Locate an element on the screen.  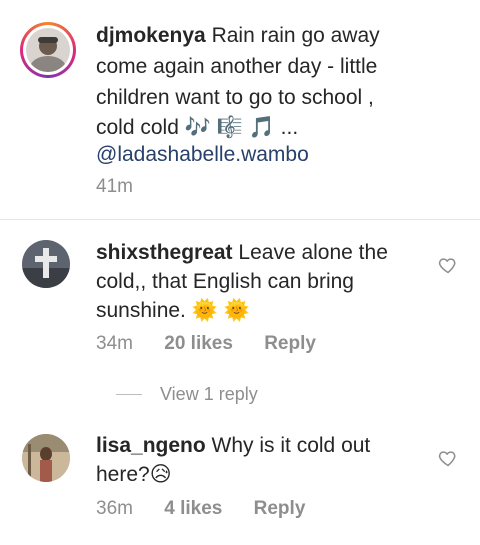
comment-username: lisa_ngeno is located at coordinates (151, 445).